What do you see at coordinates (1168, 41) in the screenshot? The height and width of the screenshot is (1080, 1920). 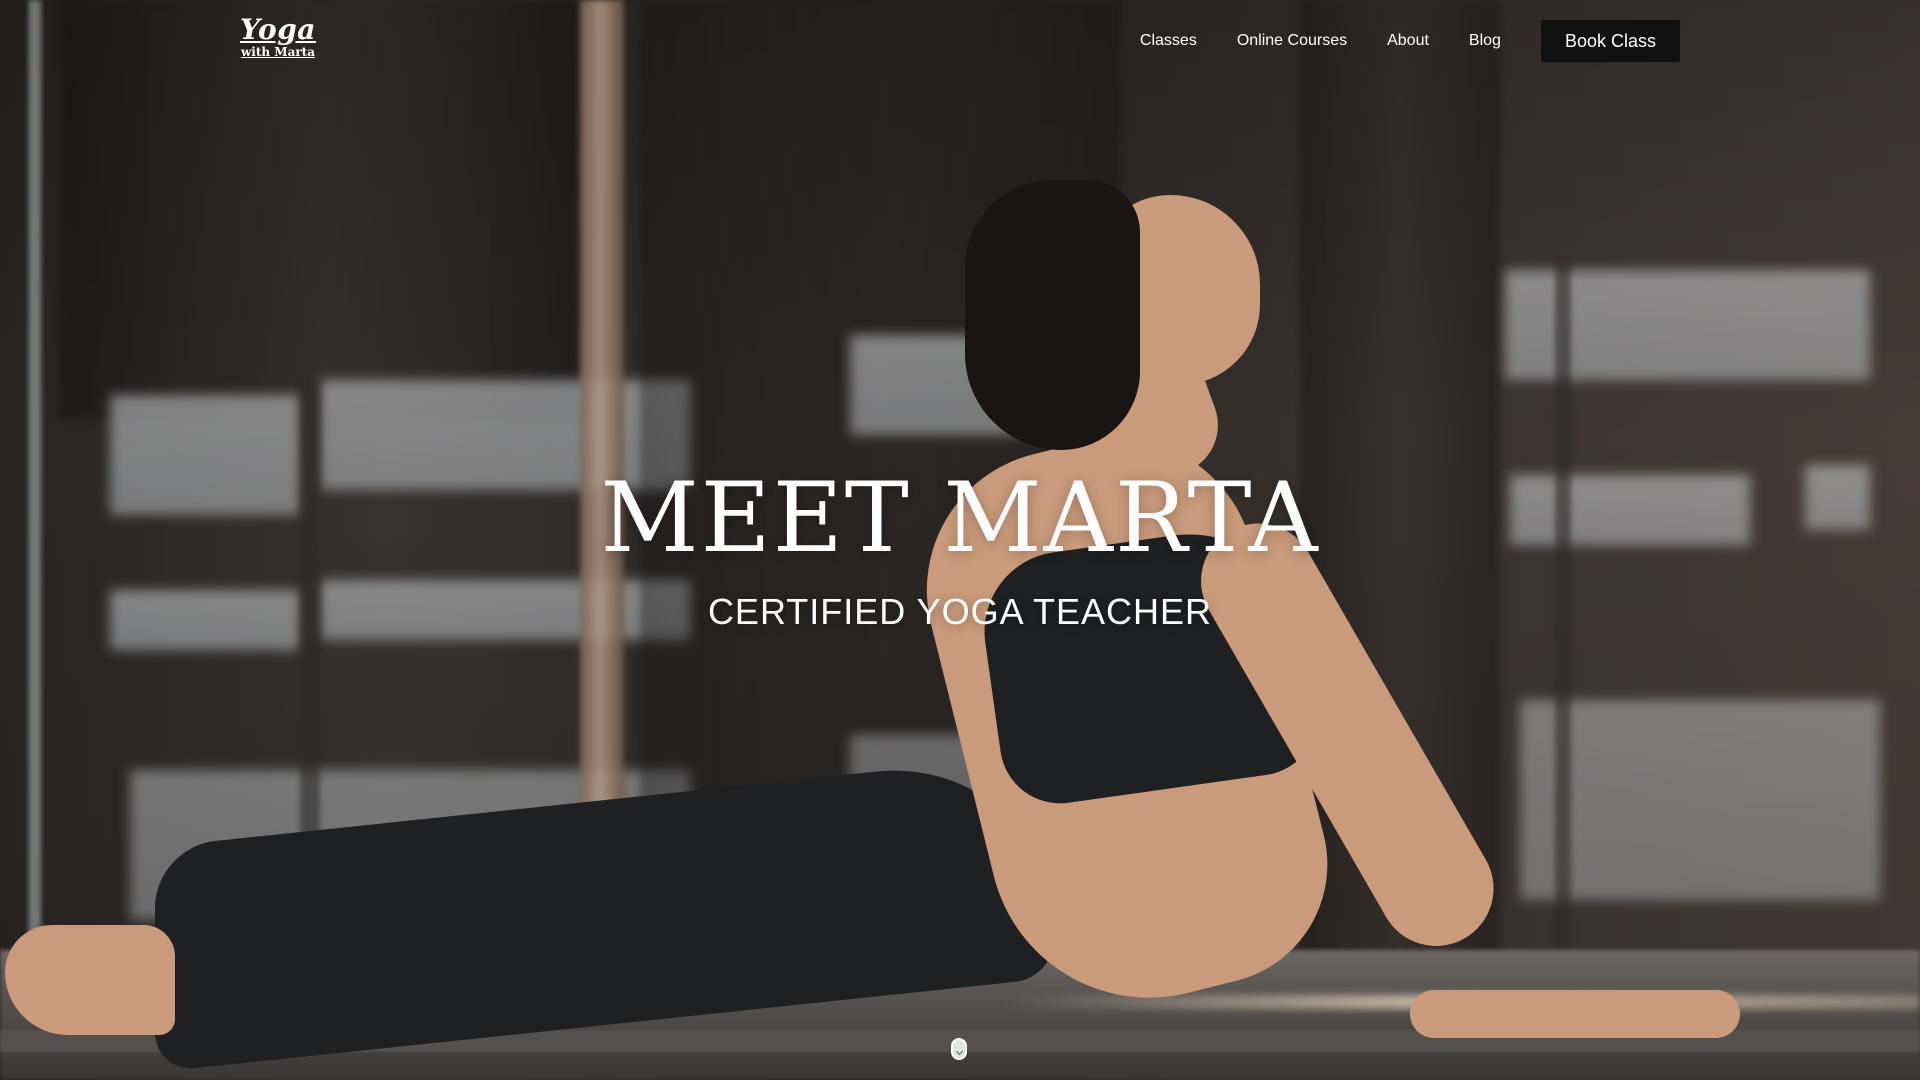 I see `nav-item-classes: Classes` at bounding box center [1168, 41].